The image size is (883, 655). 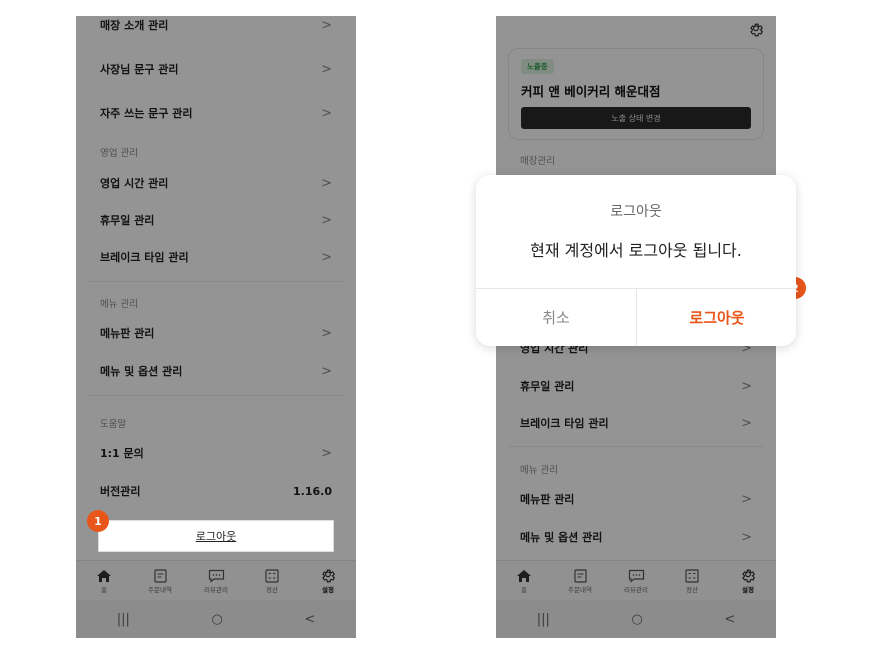 I want to click on dialog-title: 로그아웃, so click(x=636, y=212).